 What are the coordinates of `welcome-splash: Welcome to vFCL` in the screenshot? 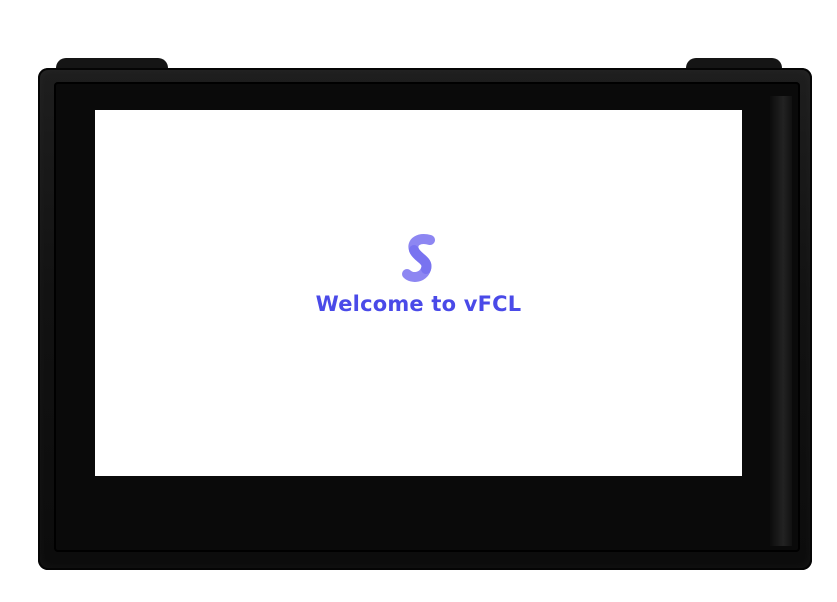 It's located at (418, 275).